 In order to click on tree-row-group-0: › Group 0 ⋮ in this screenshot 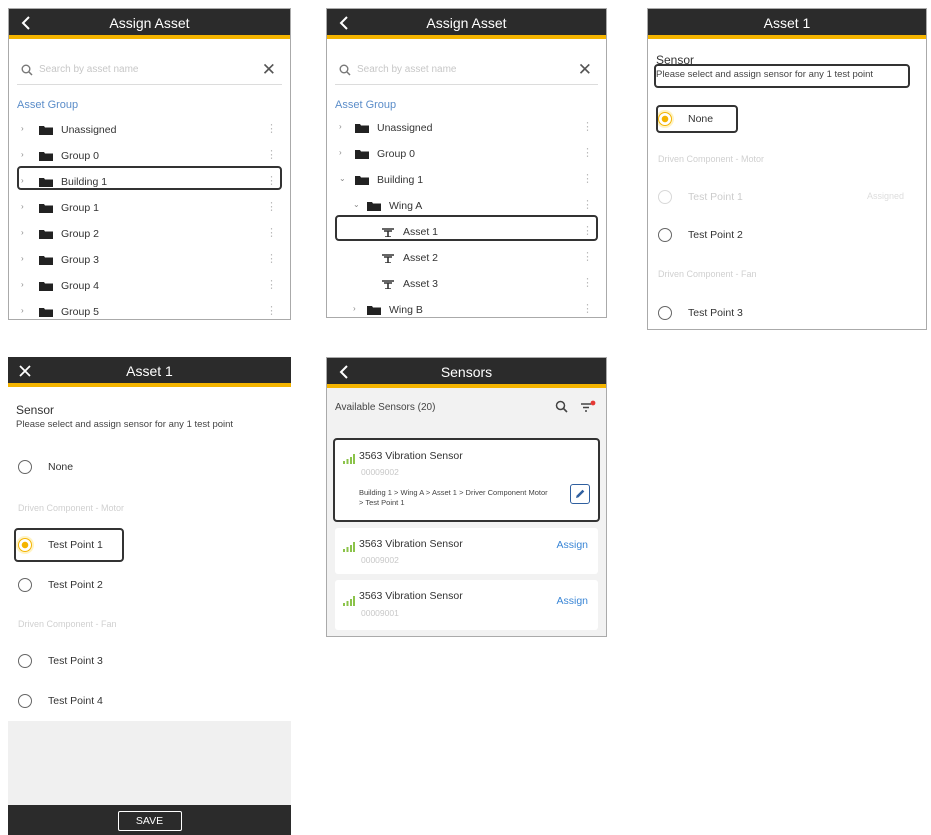, I will do `click(466, 154)`.